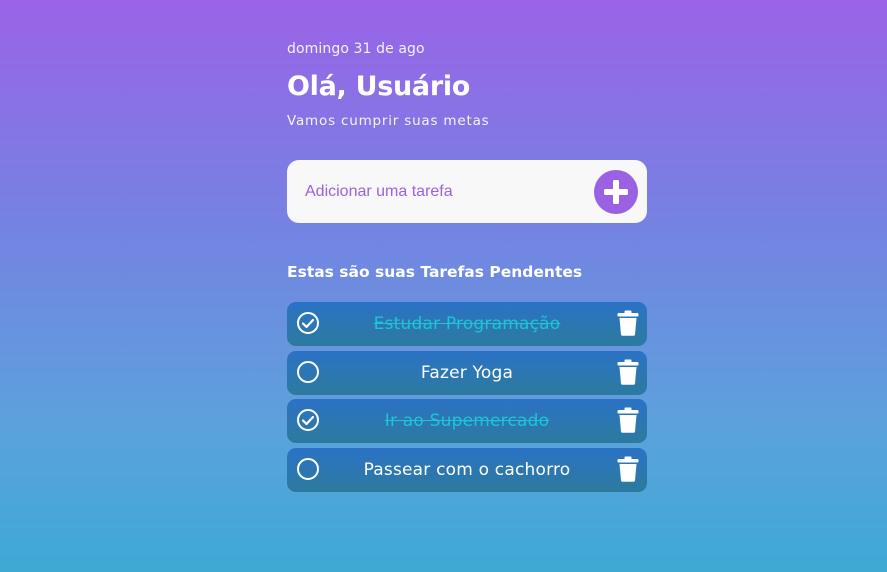 This screenshot has height=572, width=887. I want to click on task-item: Passear com o cachorro, so click(467, 469).